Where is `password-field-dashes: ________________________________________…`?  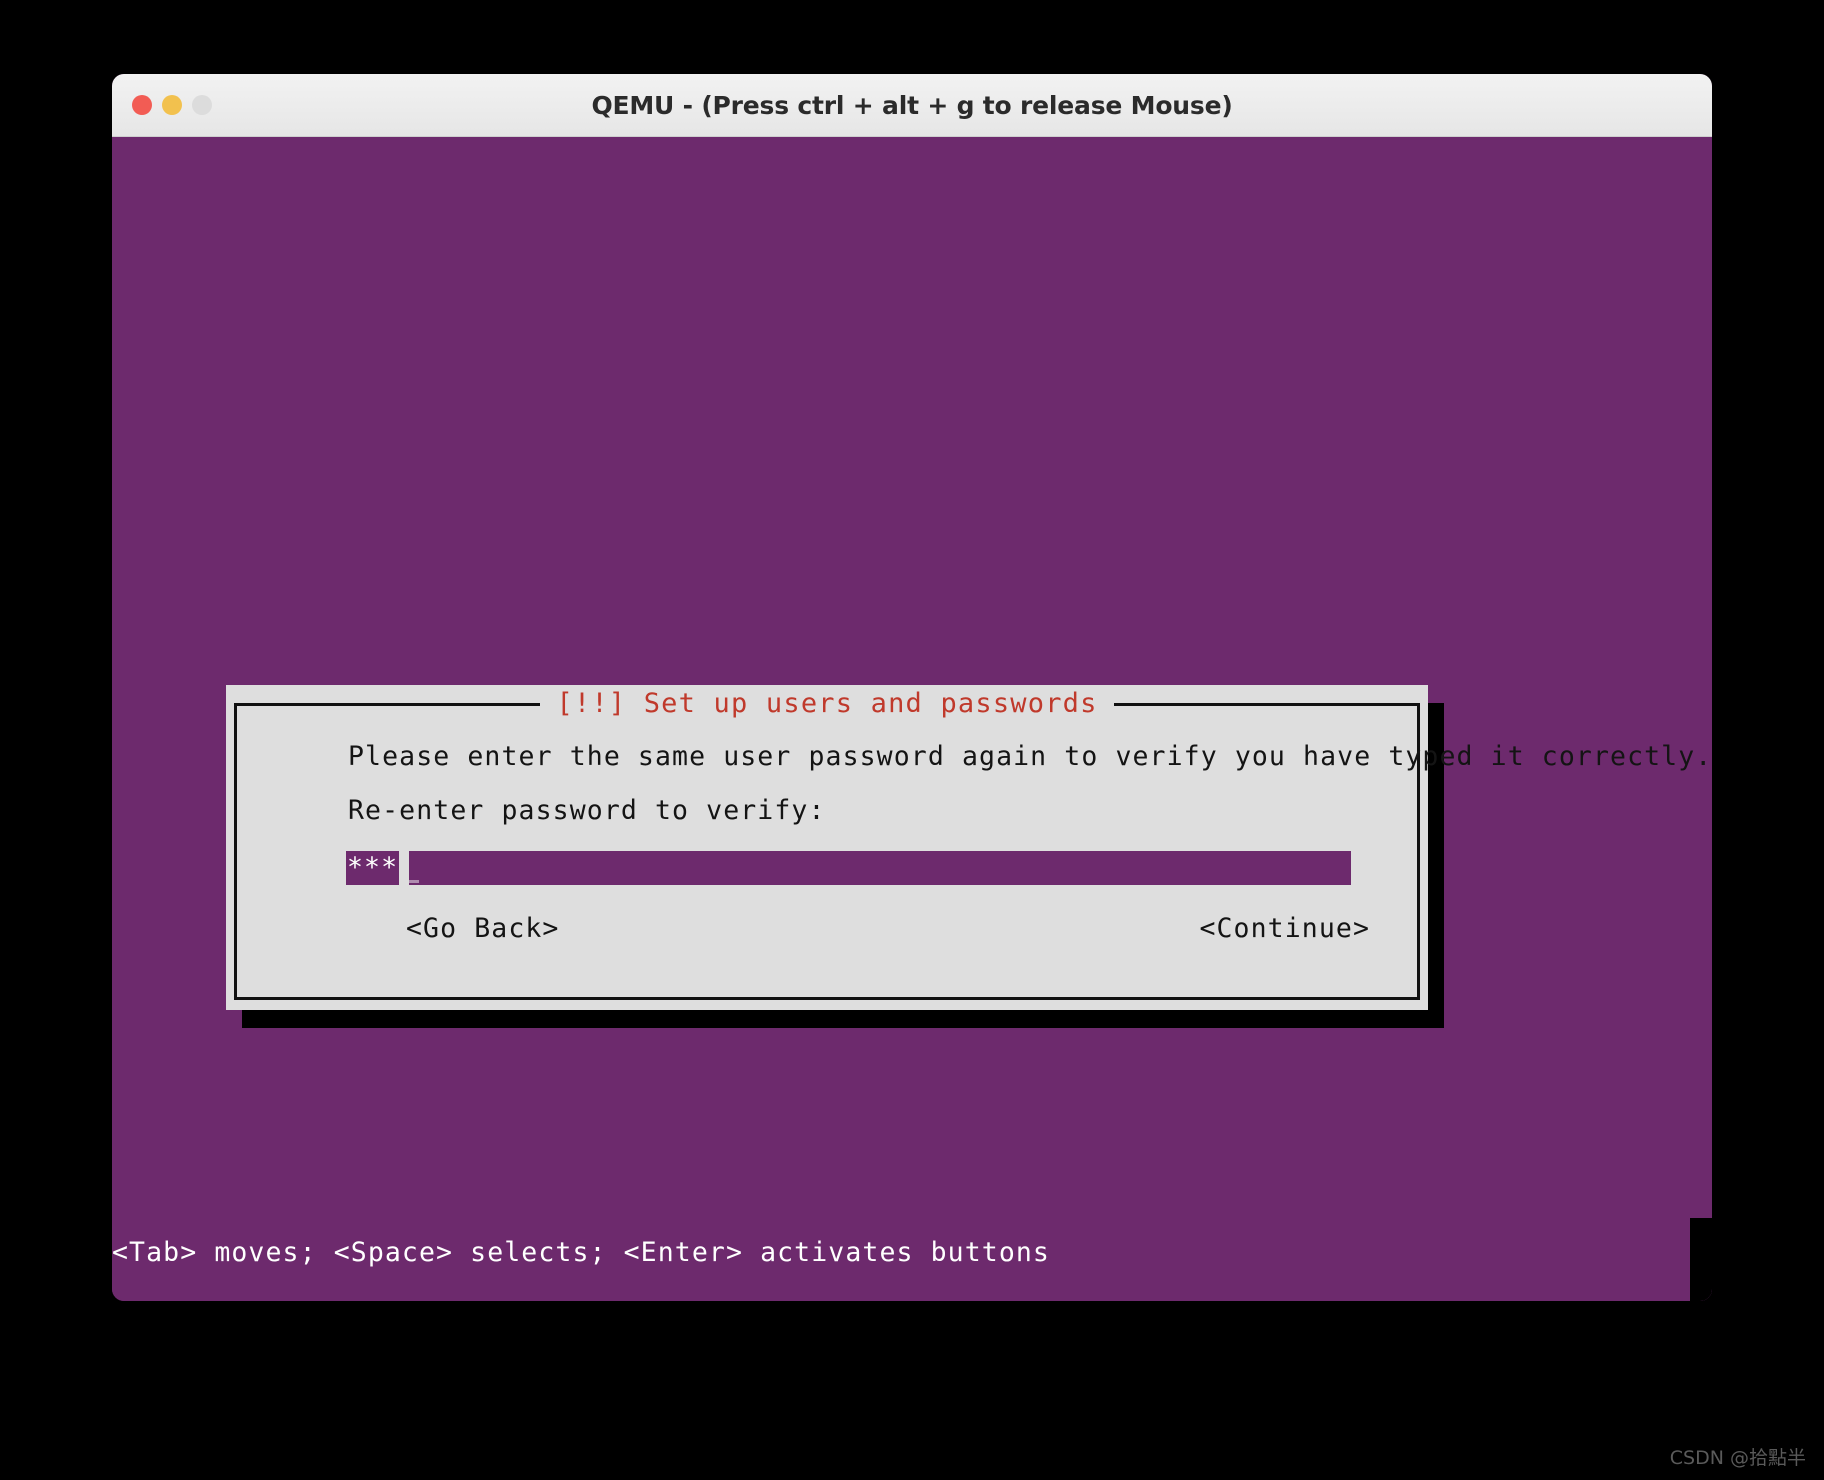 password-field-dashes: ________________________________________… is located at coordinates (880, 870).